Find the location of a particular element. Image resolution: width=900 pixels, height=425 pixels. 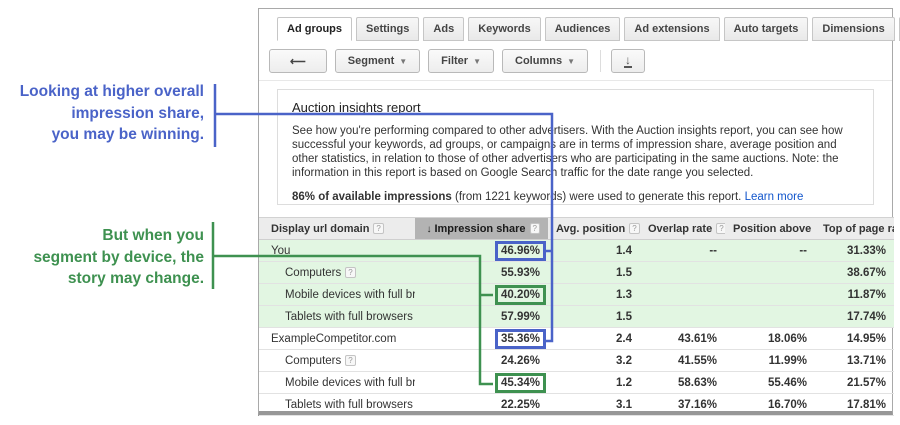

table-row-computers: Computers? 24.26% 3.2 41.55% 11.99% 13.71% is located at coordinates (576, 360).